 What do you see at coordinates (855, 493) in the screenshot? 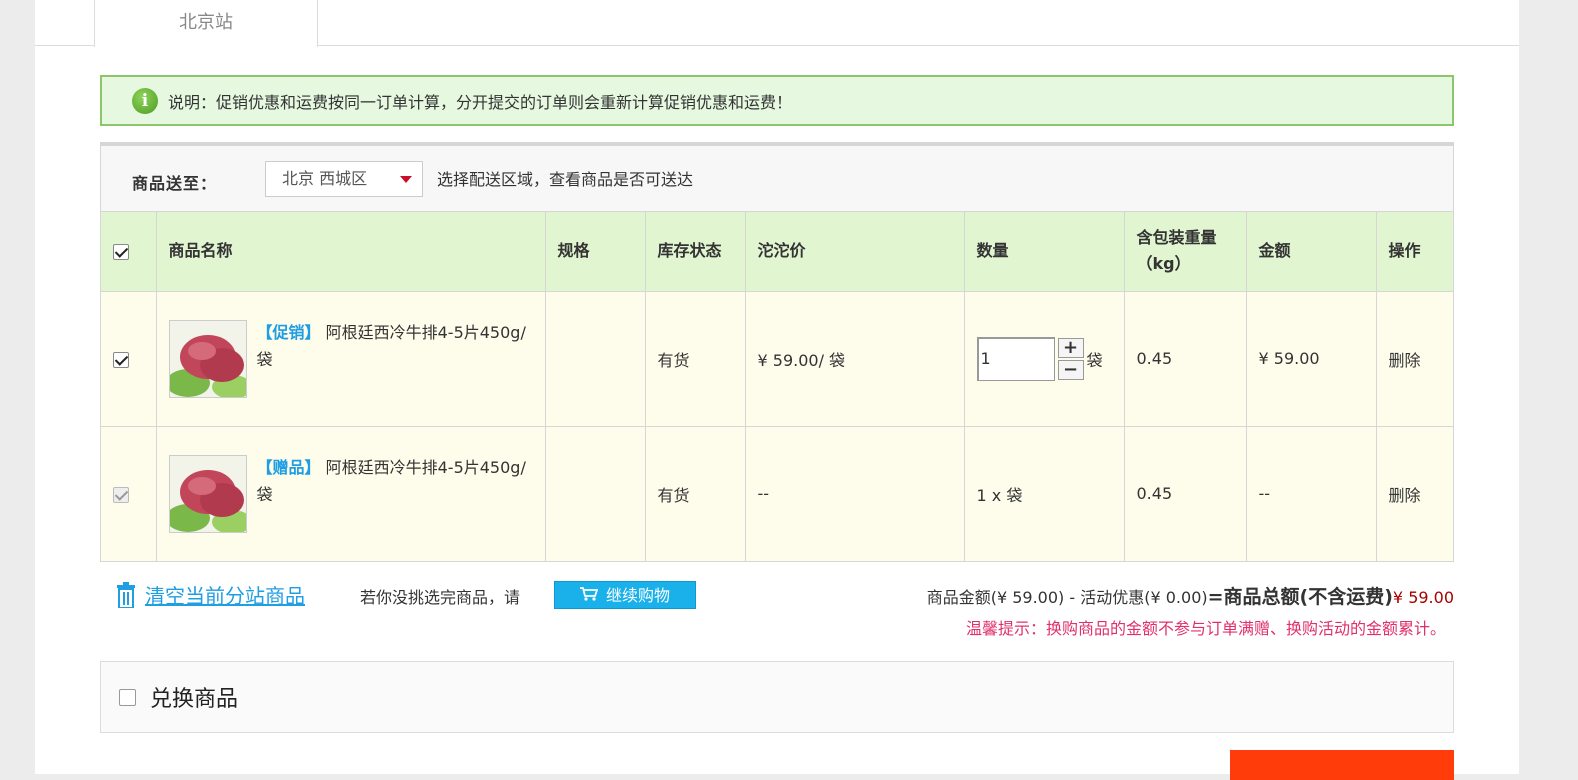
I see `price-cell: --` at bounding box center [855, 493].